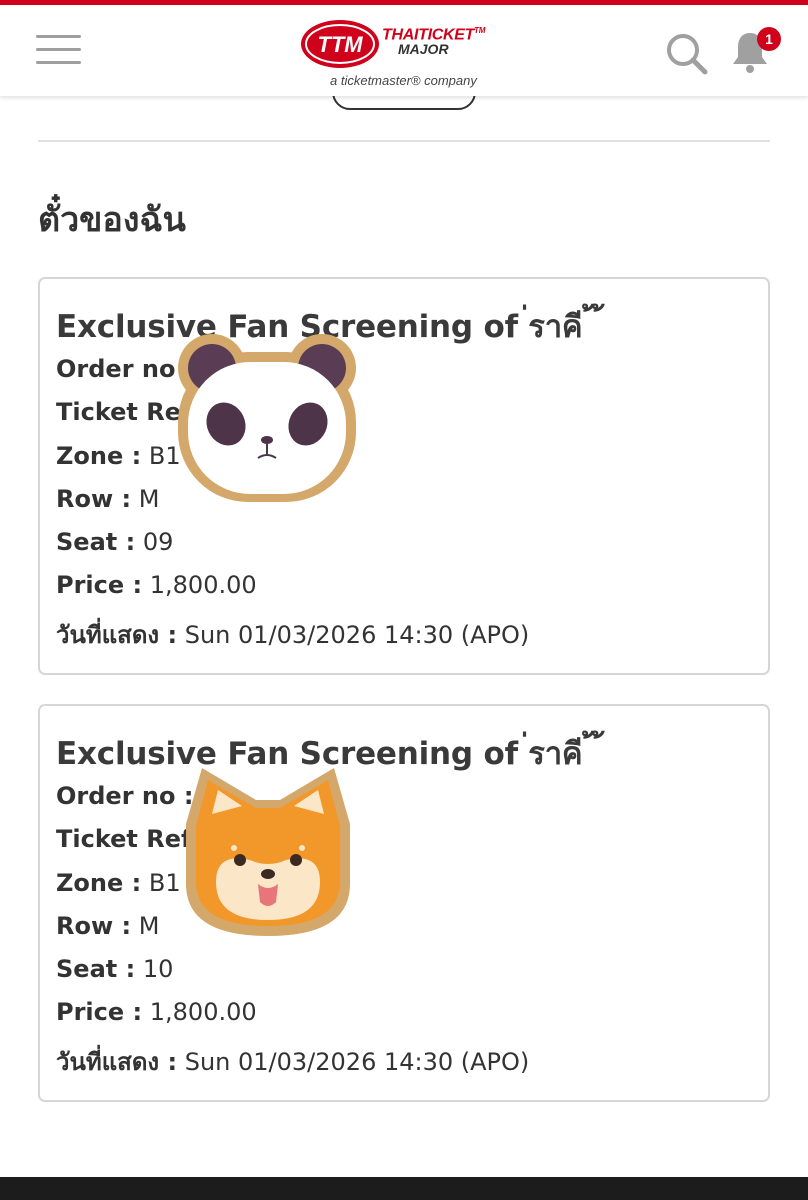 This screenshot has width=808, height=1200. What do you see at coordinates (115, 969) in the screenshot?
I see `seat-row: Seat : 10` at bounding box center [115, 969].